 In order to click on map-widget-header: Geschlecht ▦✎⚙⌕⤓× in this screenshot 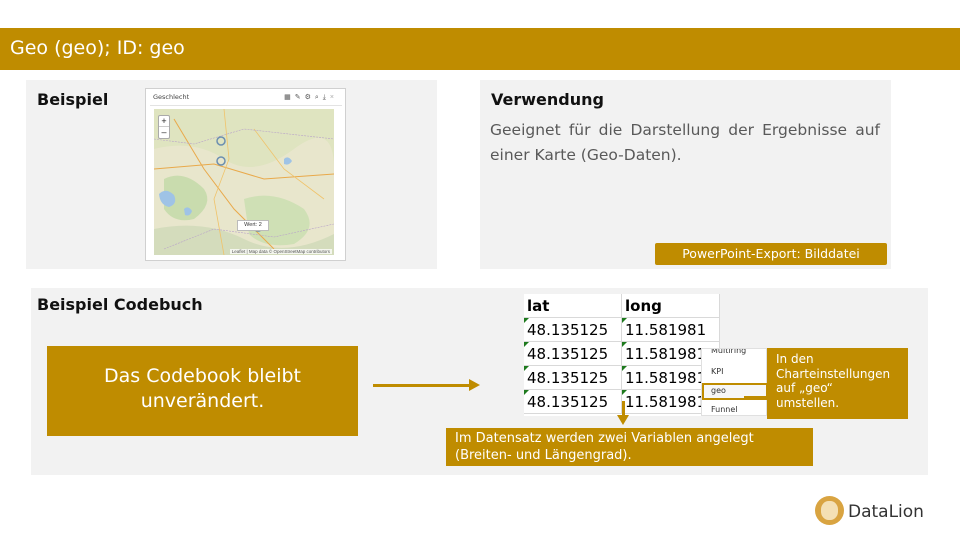, I will do `click(246, 99)`.